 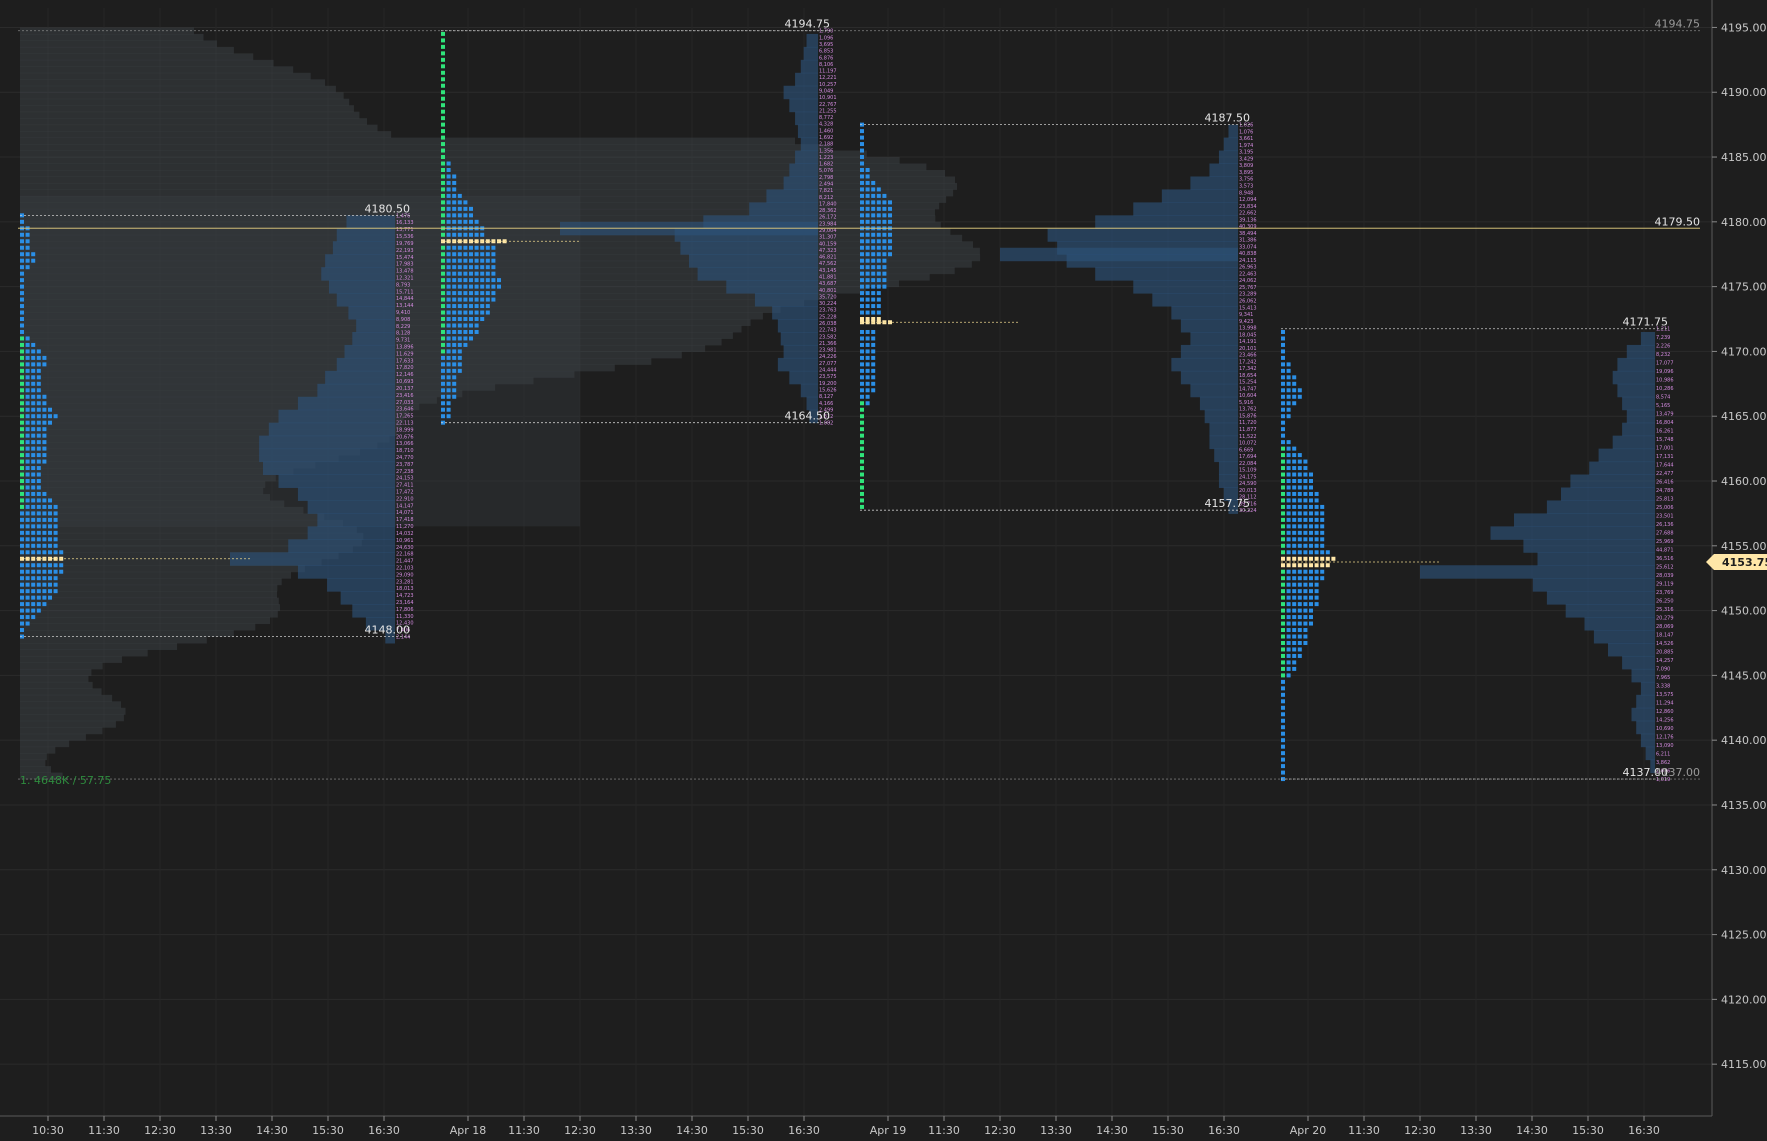 What do you see at coordinates (1248, 423) in the screenshot?
I see `volume-value-label: 11,720` at bounding box center [1248, 423].